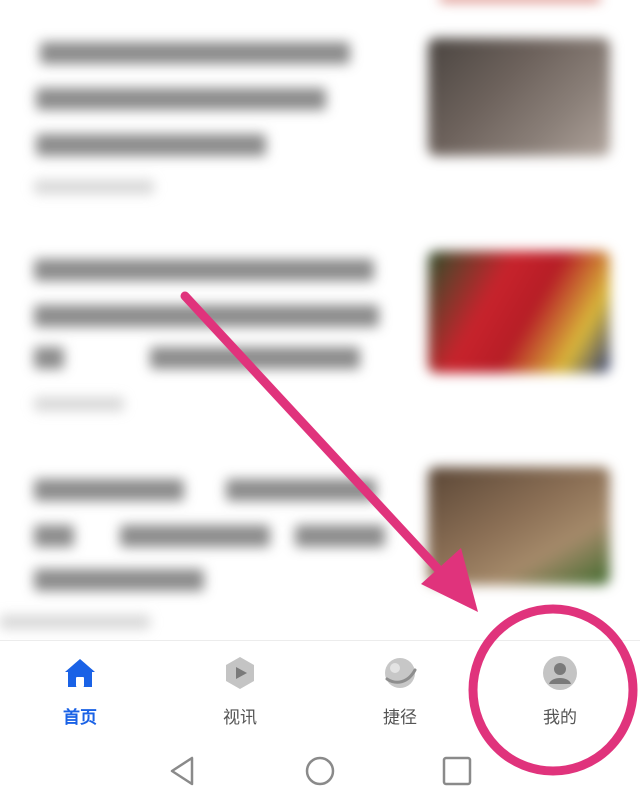 The height and width of the screenshot is (807, 640). Describe the element at coordinates (80, 673) in the screenshot. I see `home-icon` at that location.